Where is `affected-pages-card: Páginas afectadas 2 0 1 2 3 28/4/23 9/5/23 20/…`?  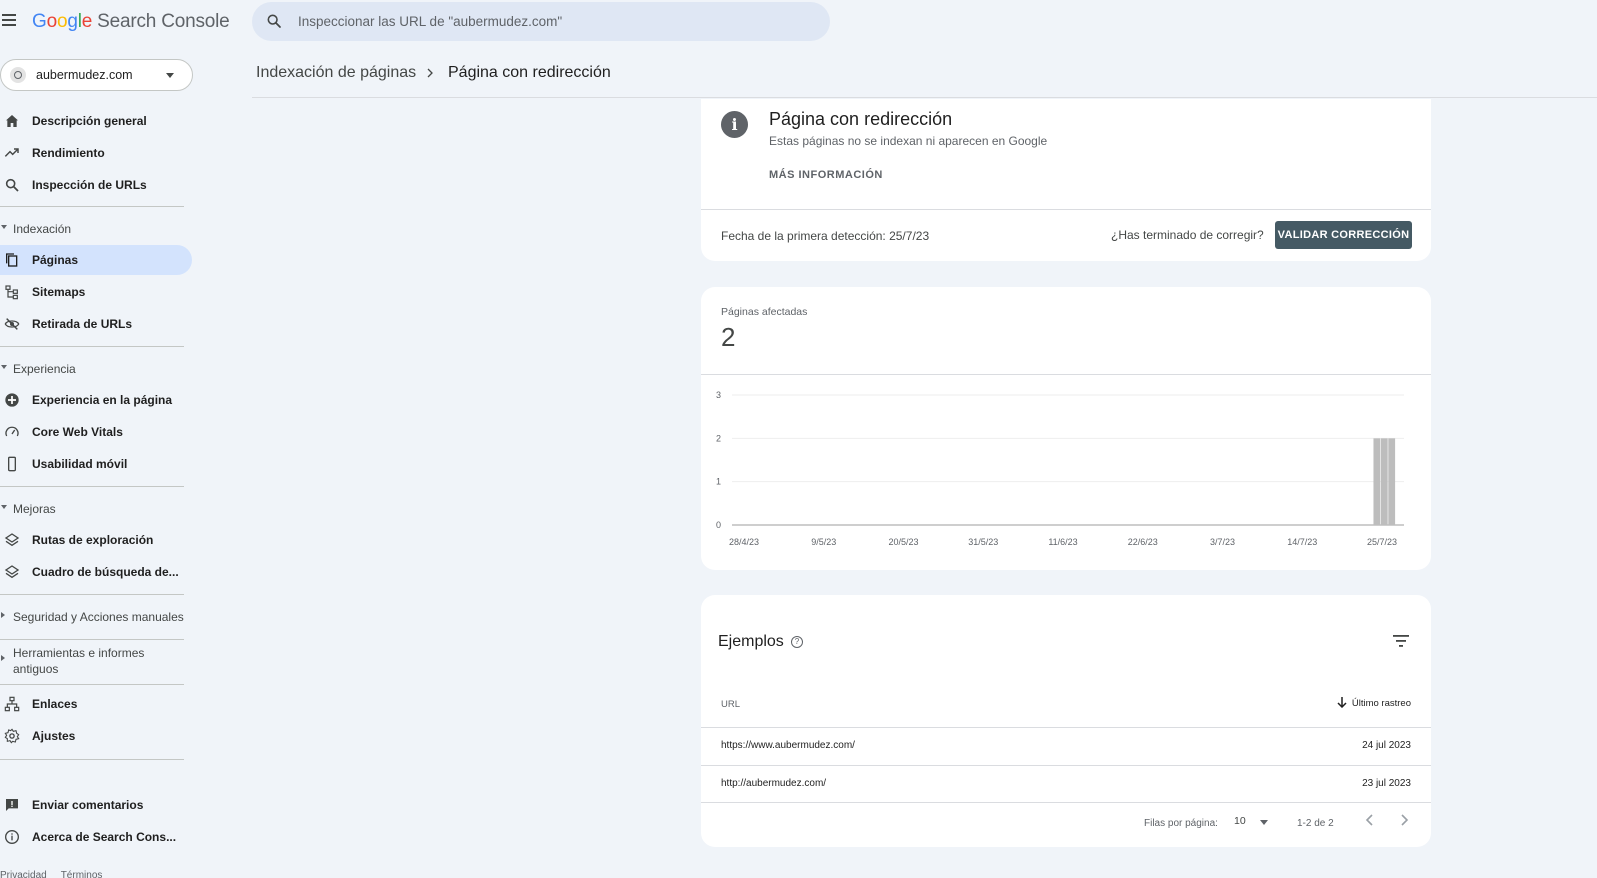
affected-pages-card: Páginas afectadas 2 0 1 2 3 28/4/23 9/5/23 20/… is located at coordinates (1066, 428).